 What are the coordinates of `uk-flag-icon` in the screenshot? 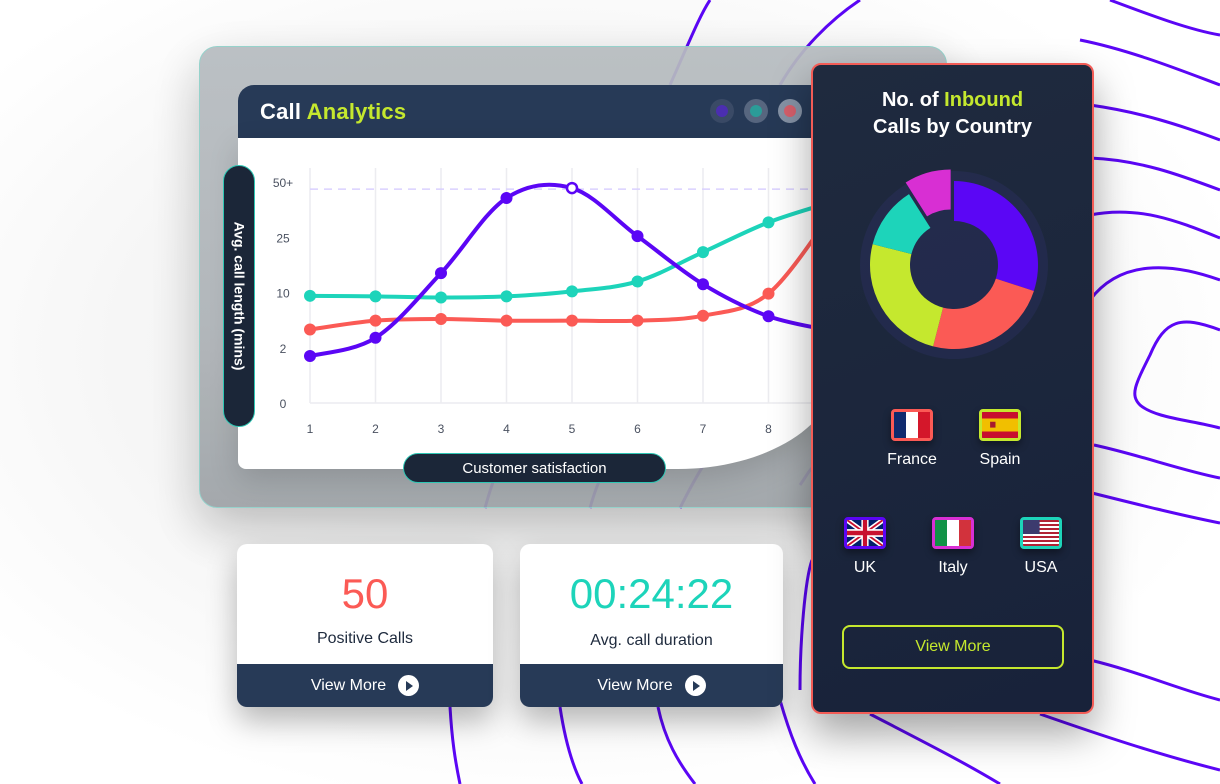 It's located at (865, 533).